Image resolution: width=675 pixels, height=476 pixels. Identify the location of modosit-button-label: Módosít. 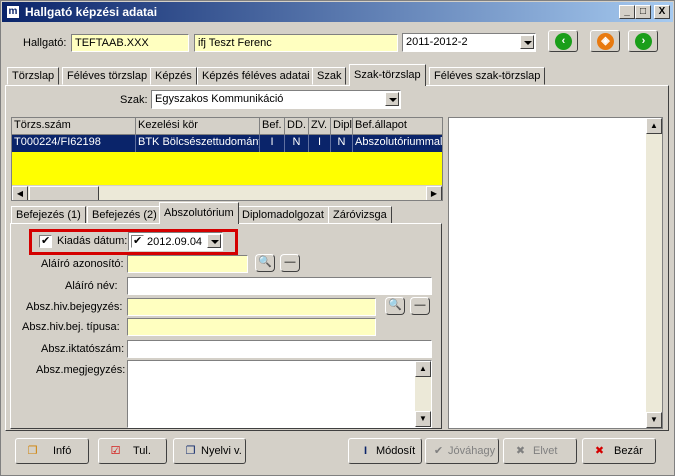
(396, 451).